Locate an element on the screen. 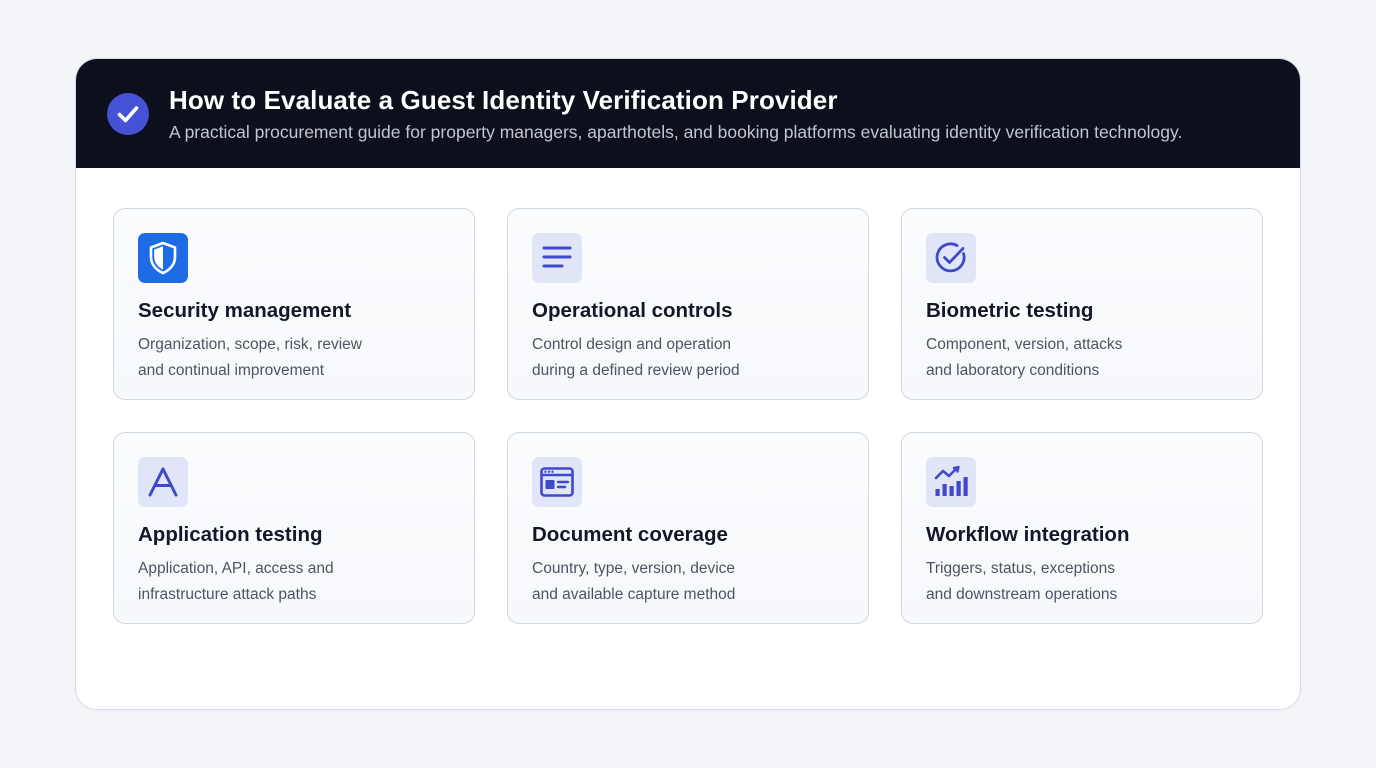  check-circle-outline-icon is located at coordinates (951, 258).